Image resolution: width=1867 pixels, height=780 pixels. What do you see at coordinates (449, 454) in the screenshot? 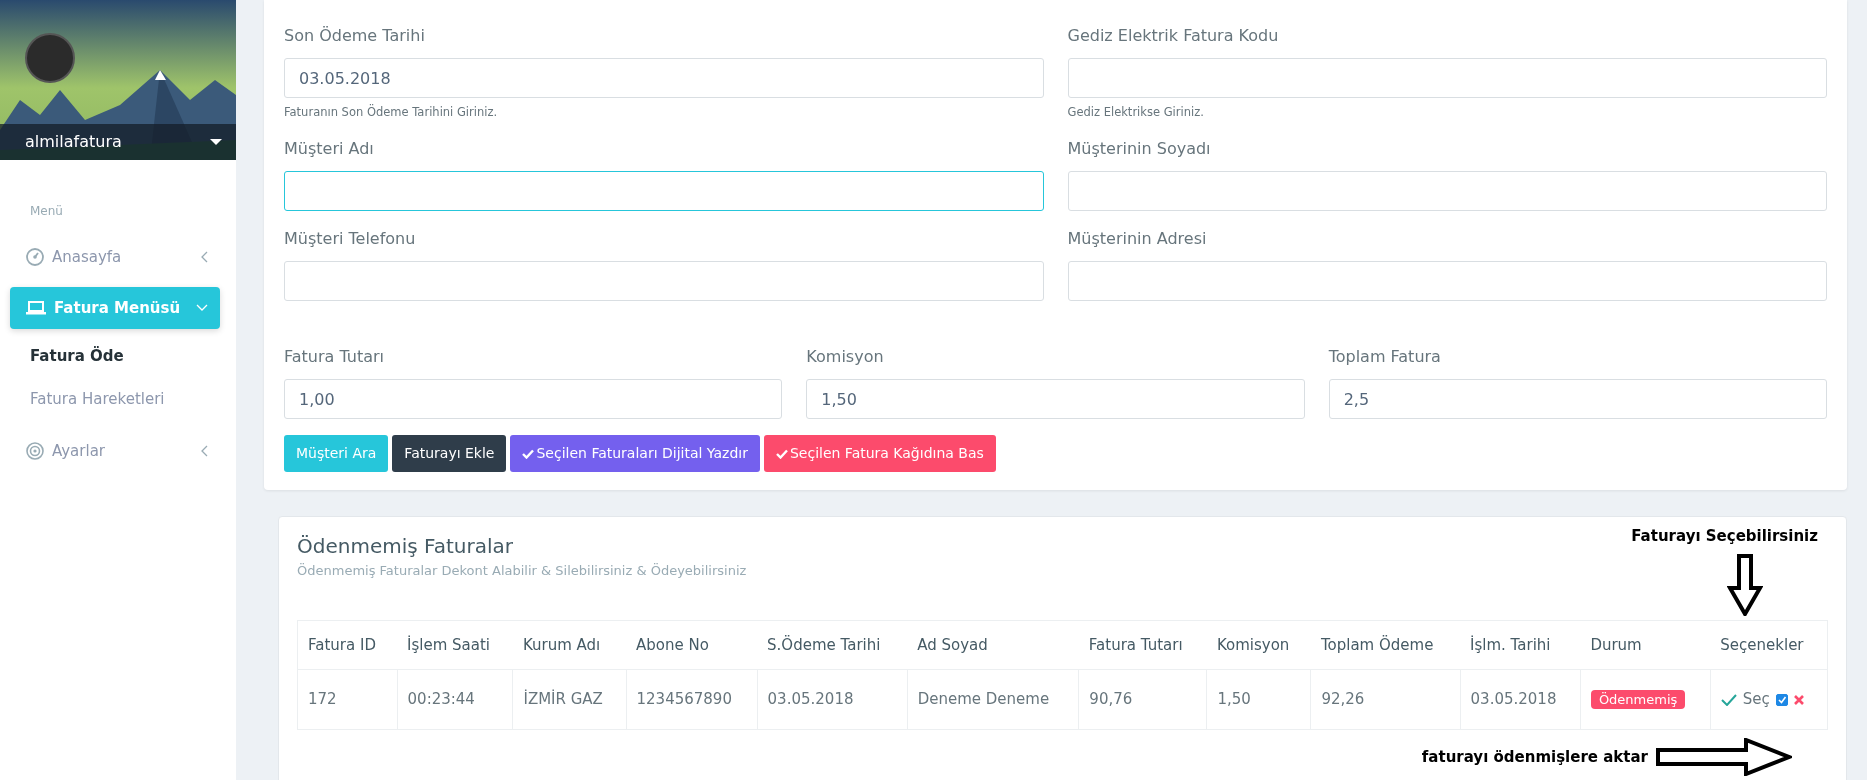
I see `action-button: Faturayı Ekle` at bounding box center [449, 454].